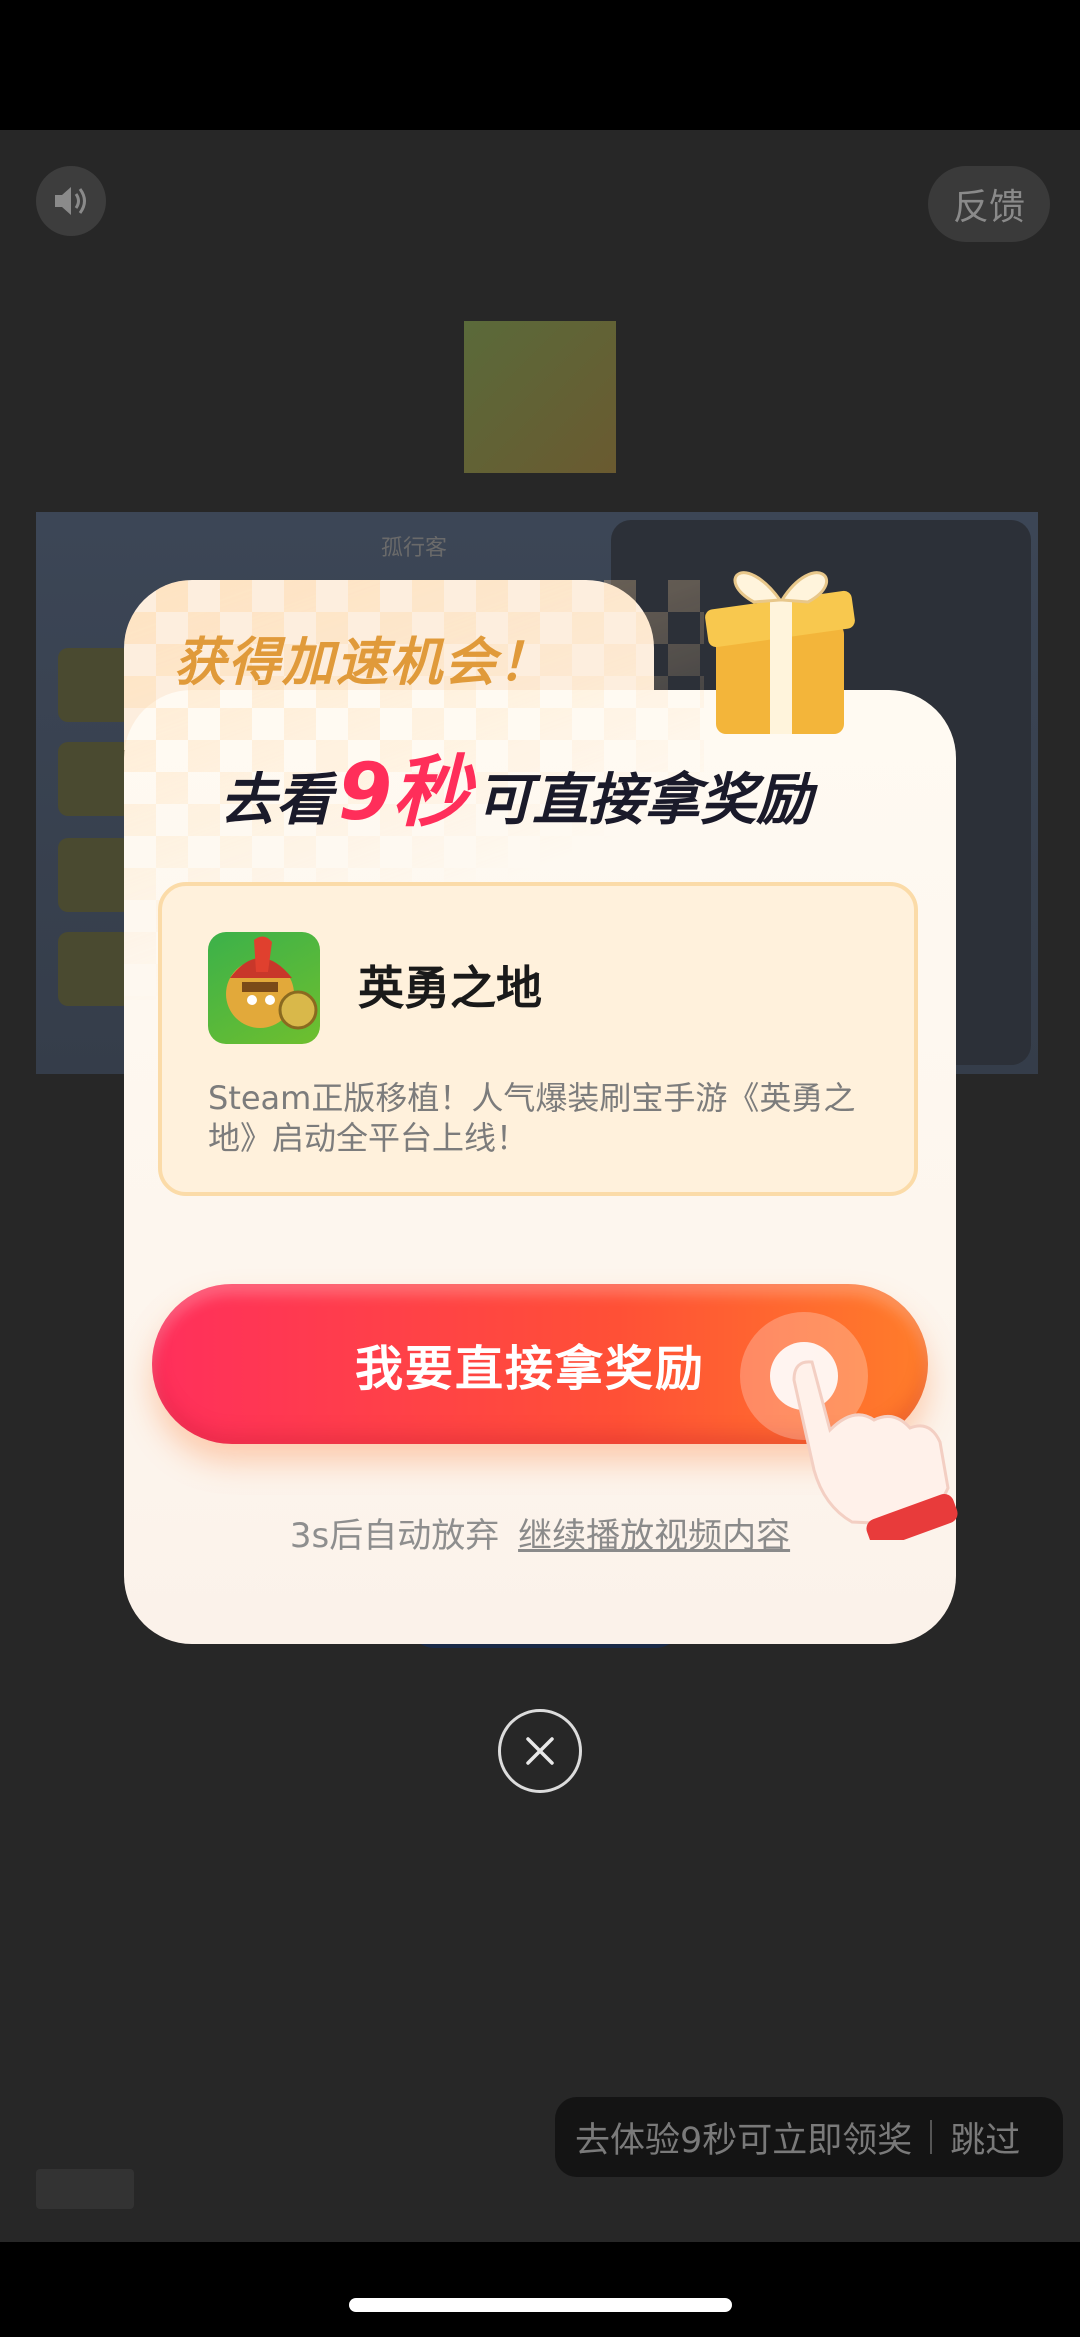 This screenshot has width=1080, height=2337. What do you see at coordinates (849, 1426) in the screenshot?
I see `hand-pointer-icon` at bounding box center [849, 1426].